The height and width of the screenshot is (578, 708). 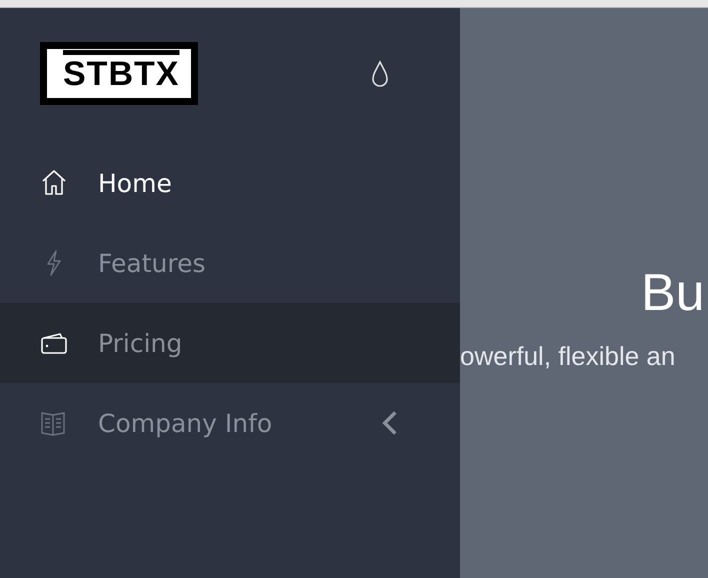 What do you see at coordinates (673, 293) in the screenshot?
I see `hero-title: Bu` at bounding box center [673, 293].